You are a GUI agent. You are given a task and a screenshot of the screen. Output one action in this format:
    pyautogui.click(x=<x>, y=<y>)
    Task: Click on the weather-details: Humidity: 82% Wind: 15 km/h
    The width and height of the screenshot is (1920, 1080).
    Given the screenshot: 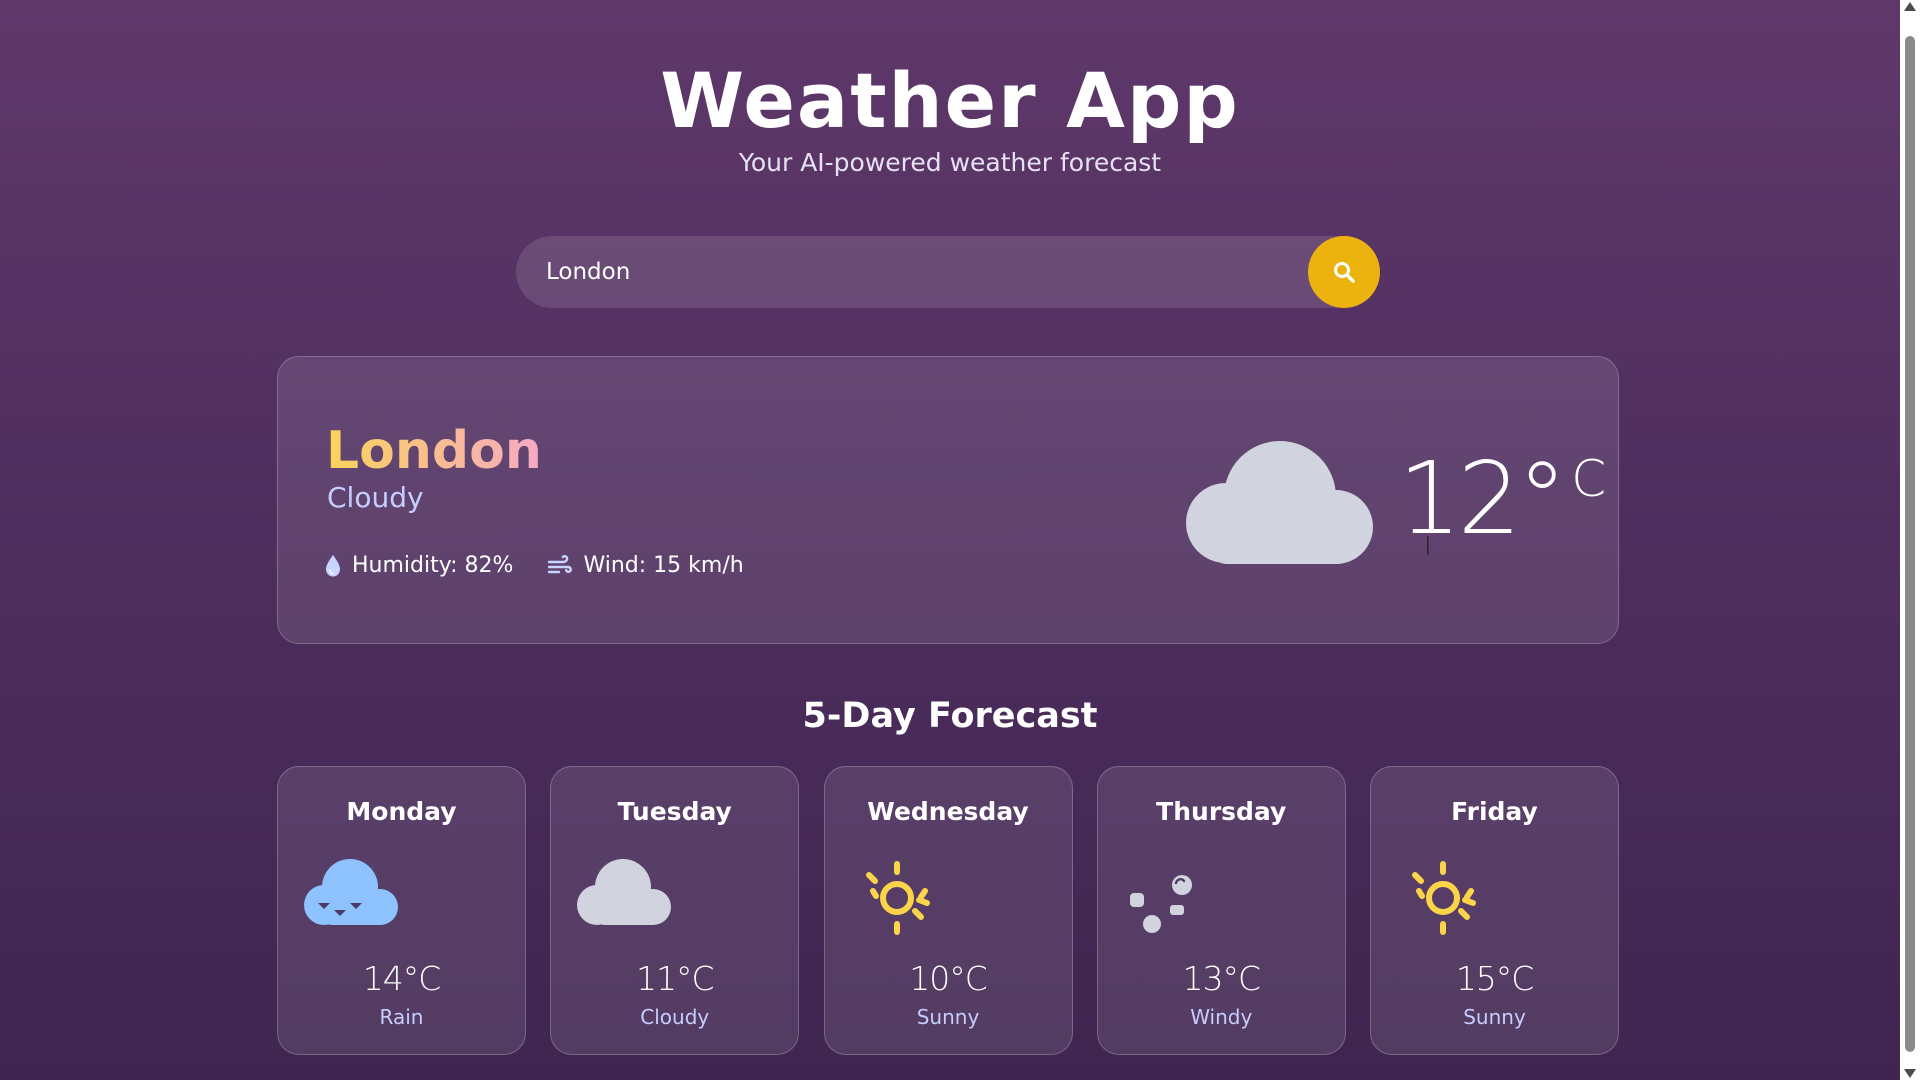 What is the action you would take?
    pyautogui.click(x=551, y=565)
    